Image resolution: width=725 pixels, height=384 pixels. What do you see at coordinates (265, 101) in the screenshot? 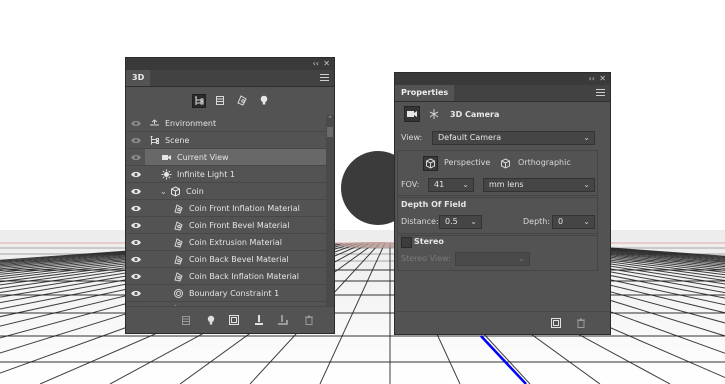
I see `light-filter-icon` at bounding box center [265, 101].